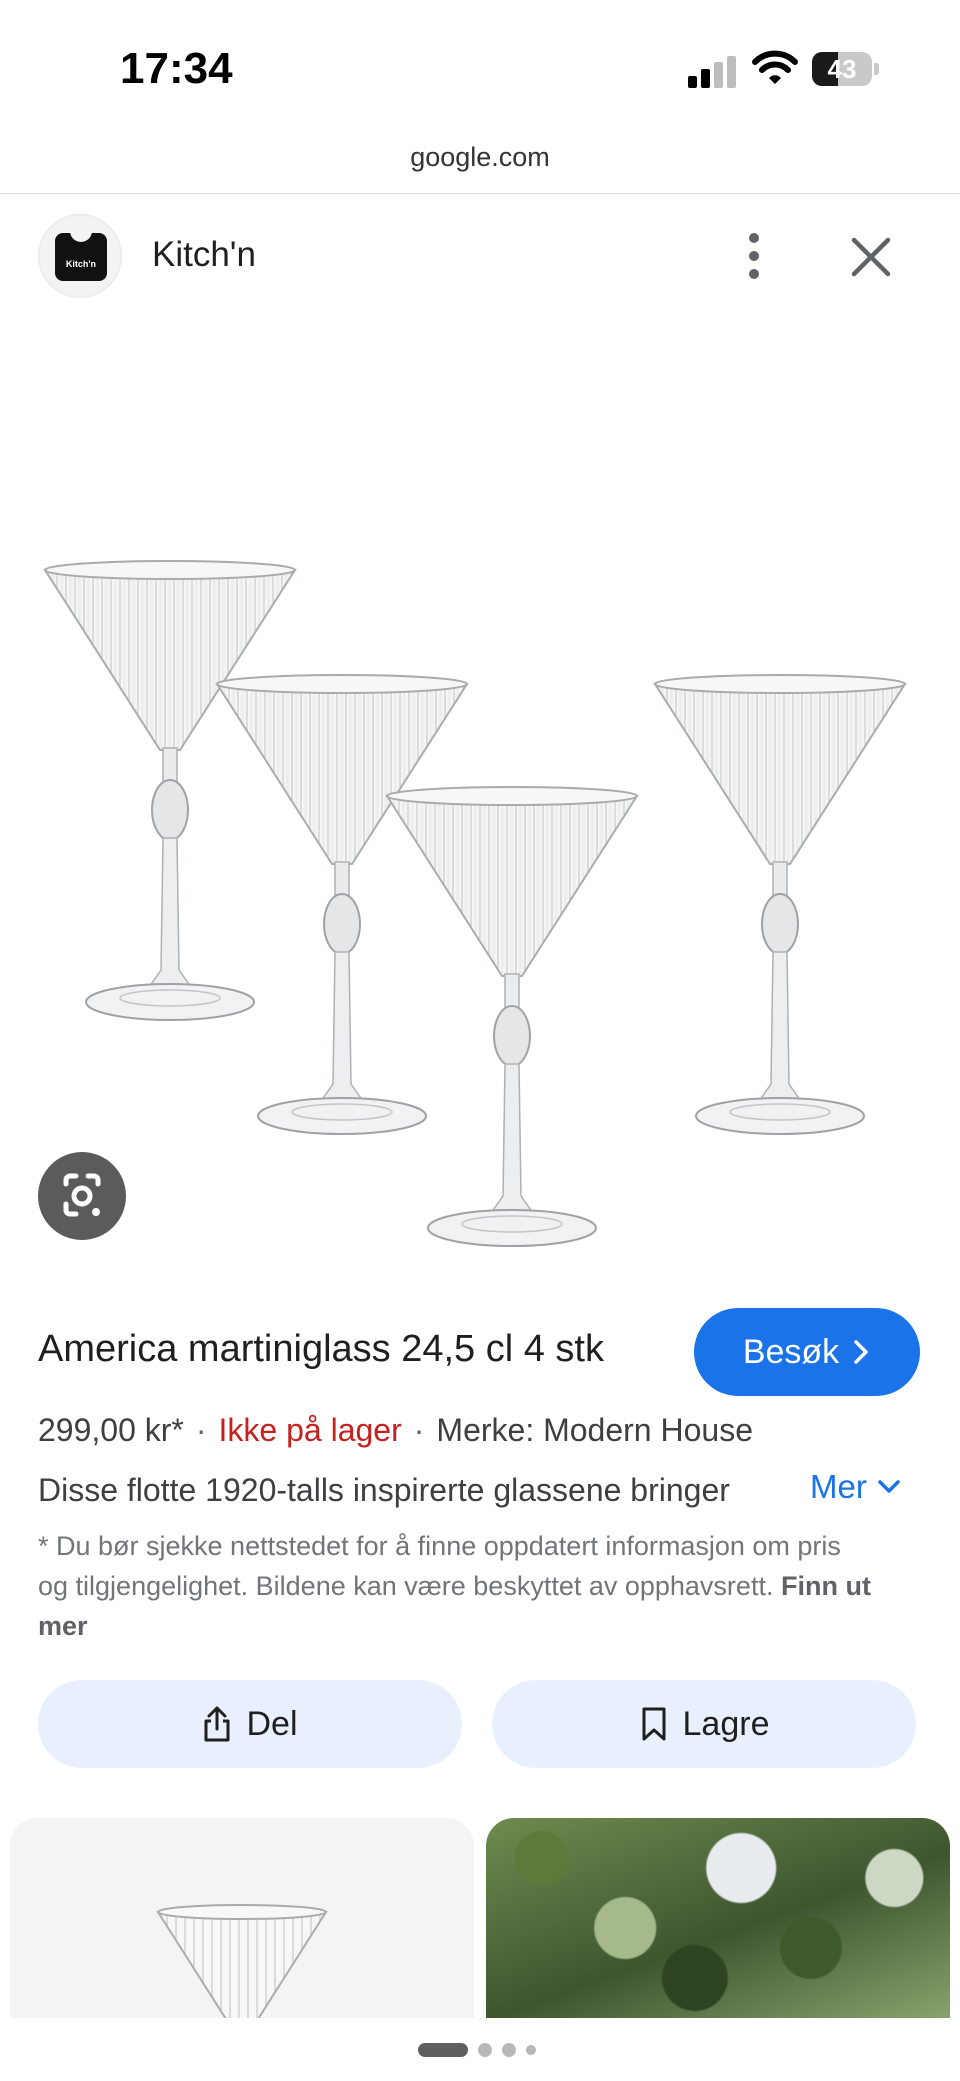  I want to click on share-button: Del, so click(250, 1724).